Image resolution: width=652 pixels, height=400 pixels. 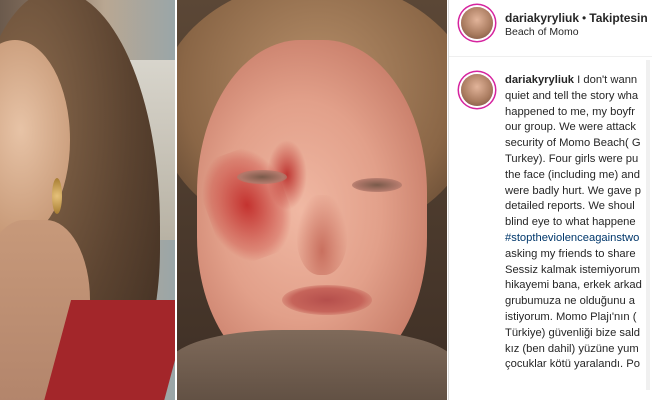 I want to click on nose, so click(x=322, y=235).